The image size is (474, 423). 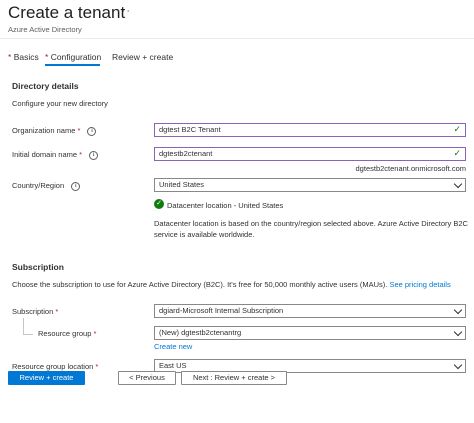 What do you see at coordinates (190, 129) in the screenshot?
I see `org-name-value: dgtest B2C Tenant` at bounding box center [190, 129].